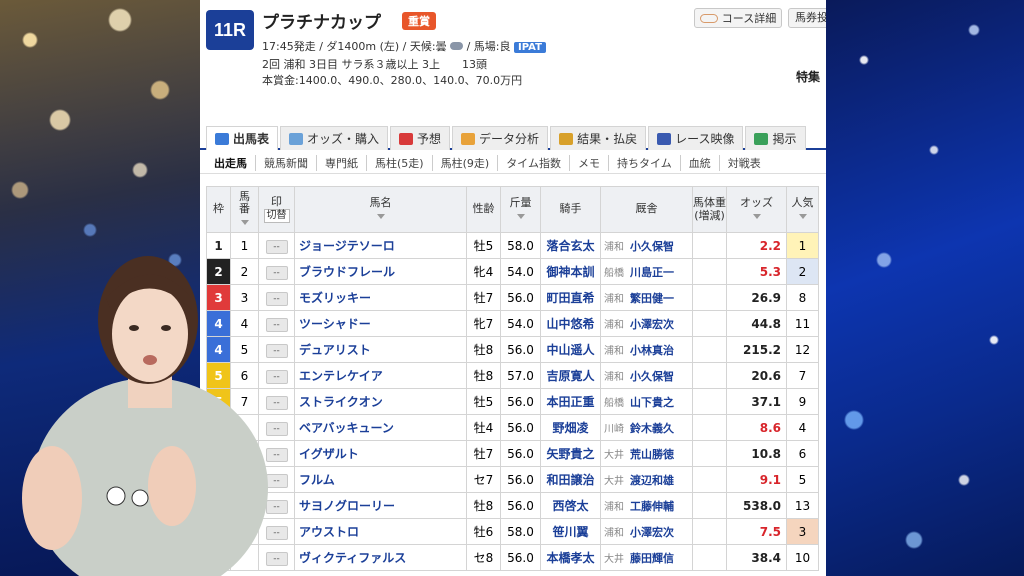 The image size is (1024, 576). Describe the element at coordinates (380, 557) in the screenshot. I see `horse-name-link: ヴィクティファルス` at that location.